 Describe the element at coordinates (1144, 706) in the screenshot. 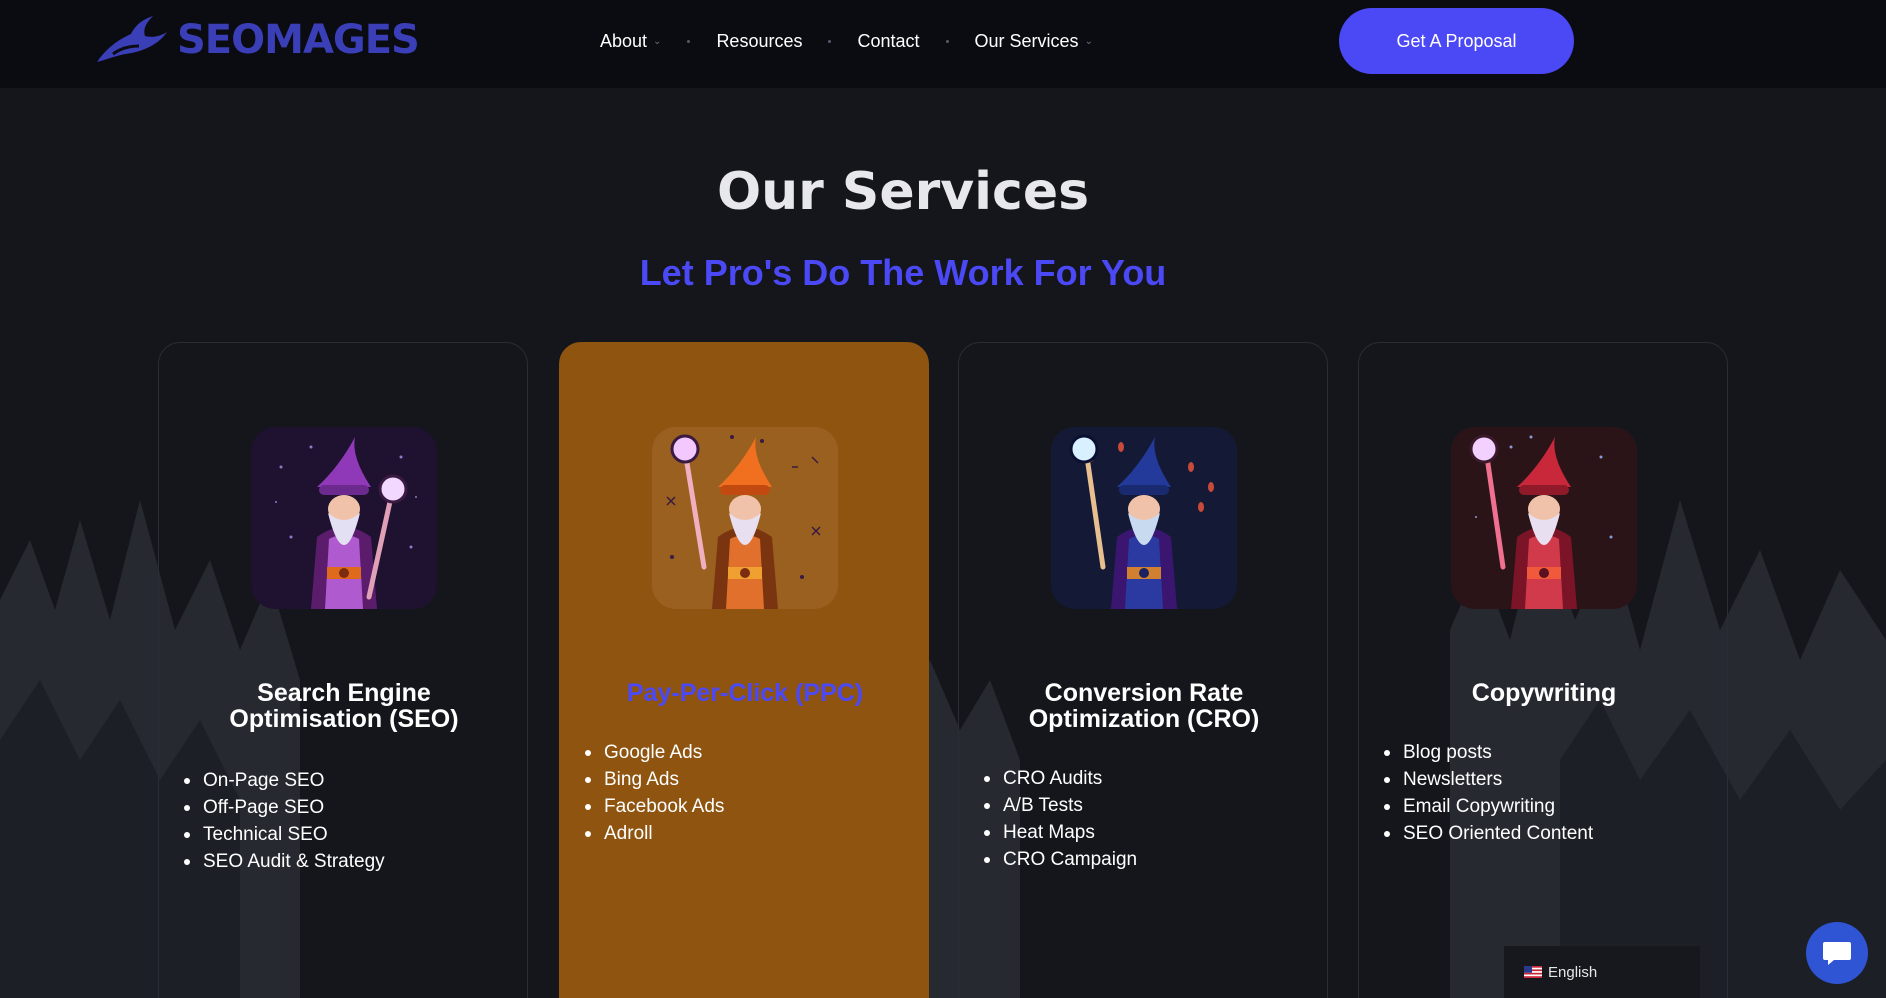

I see `card-title: Conversion Rate Optimization (CRO)` at that location.